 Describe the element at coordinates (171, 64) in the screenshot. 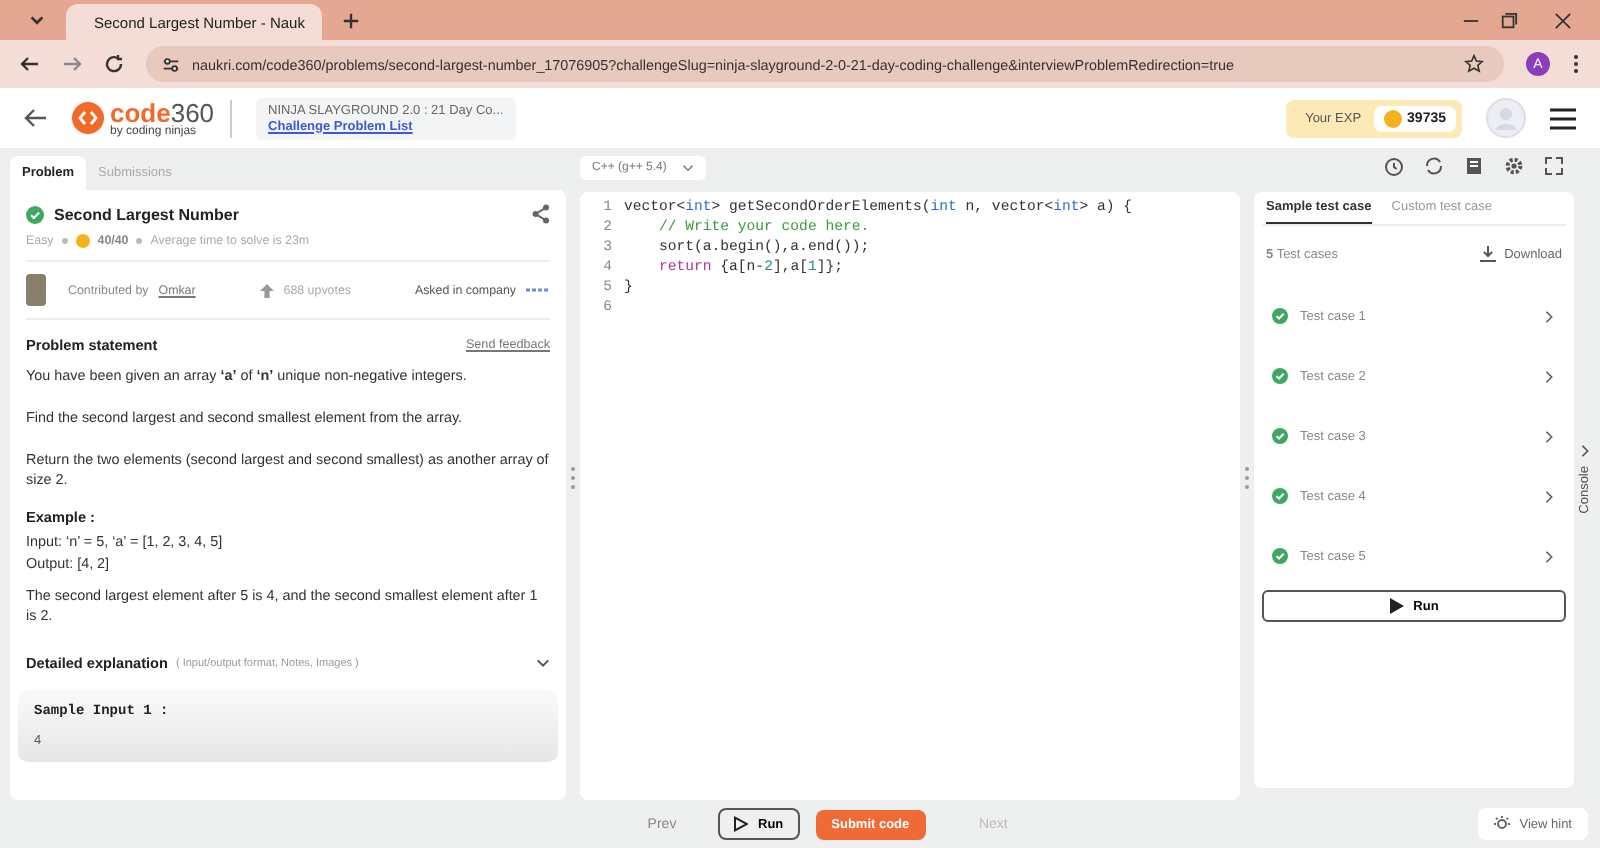

I see `site-settings-icon` at that location.